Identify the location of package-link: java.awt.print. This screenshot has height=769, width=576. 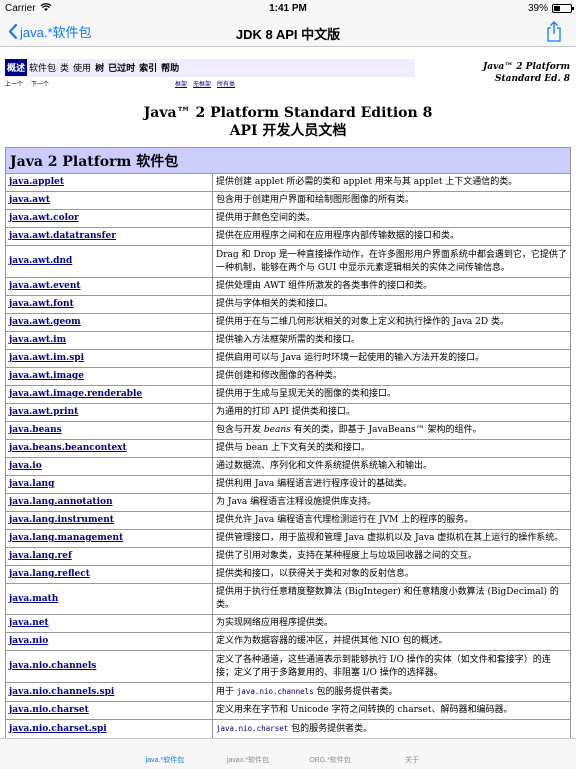
(109, 412).